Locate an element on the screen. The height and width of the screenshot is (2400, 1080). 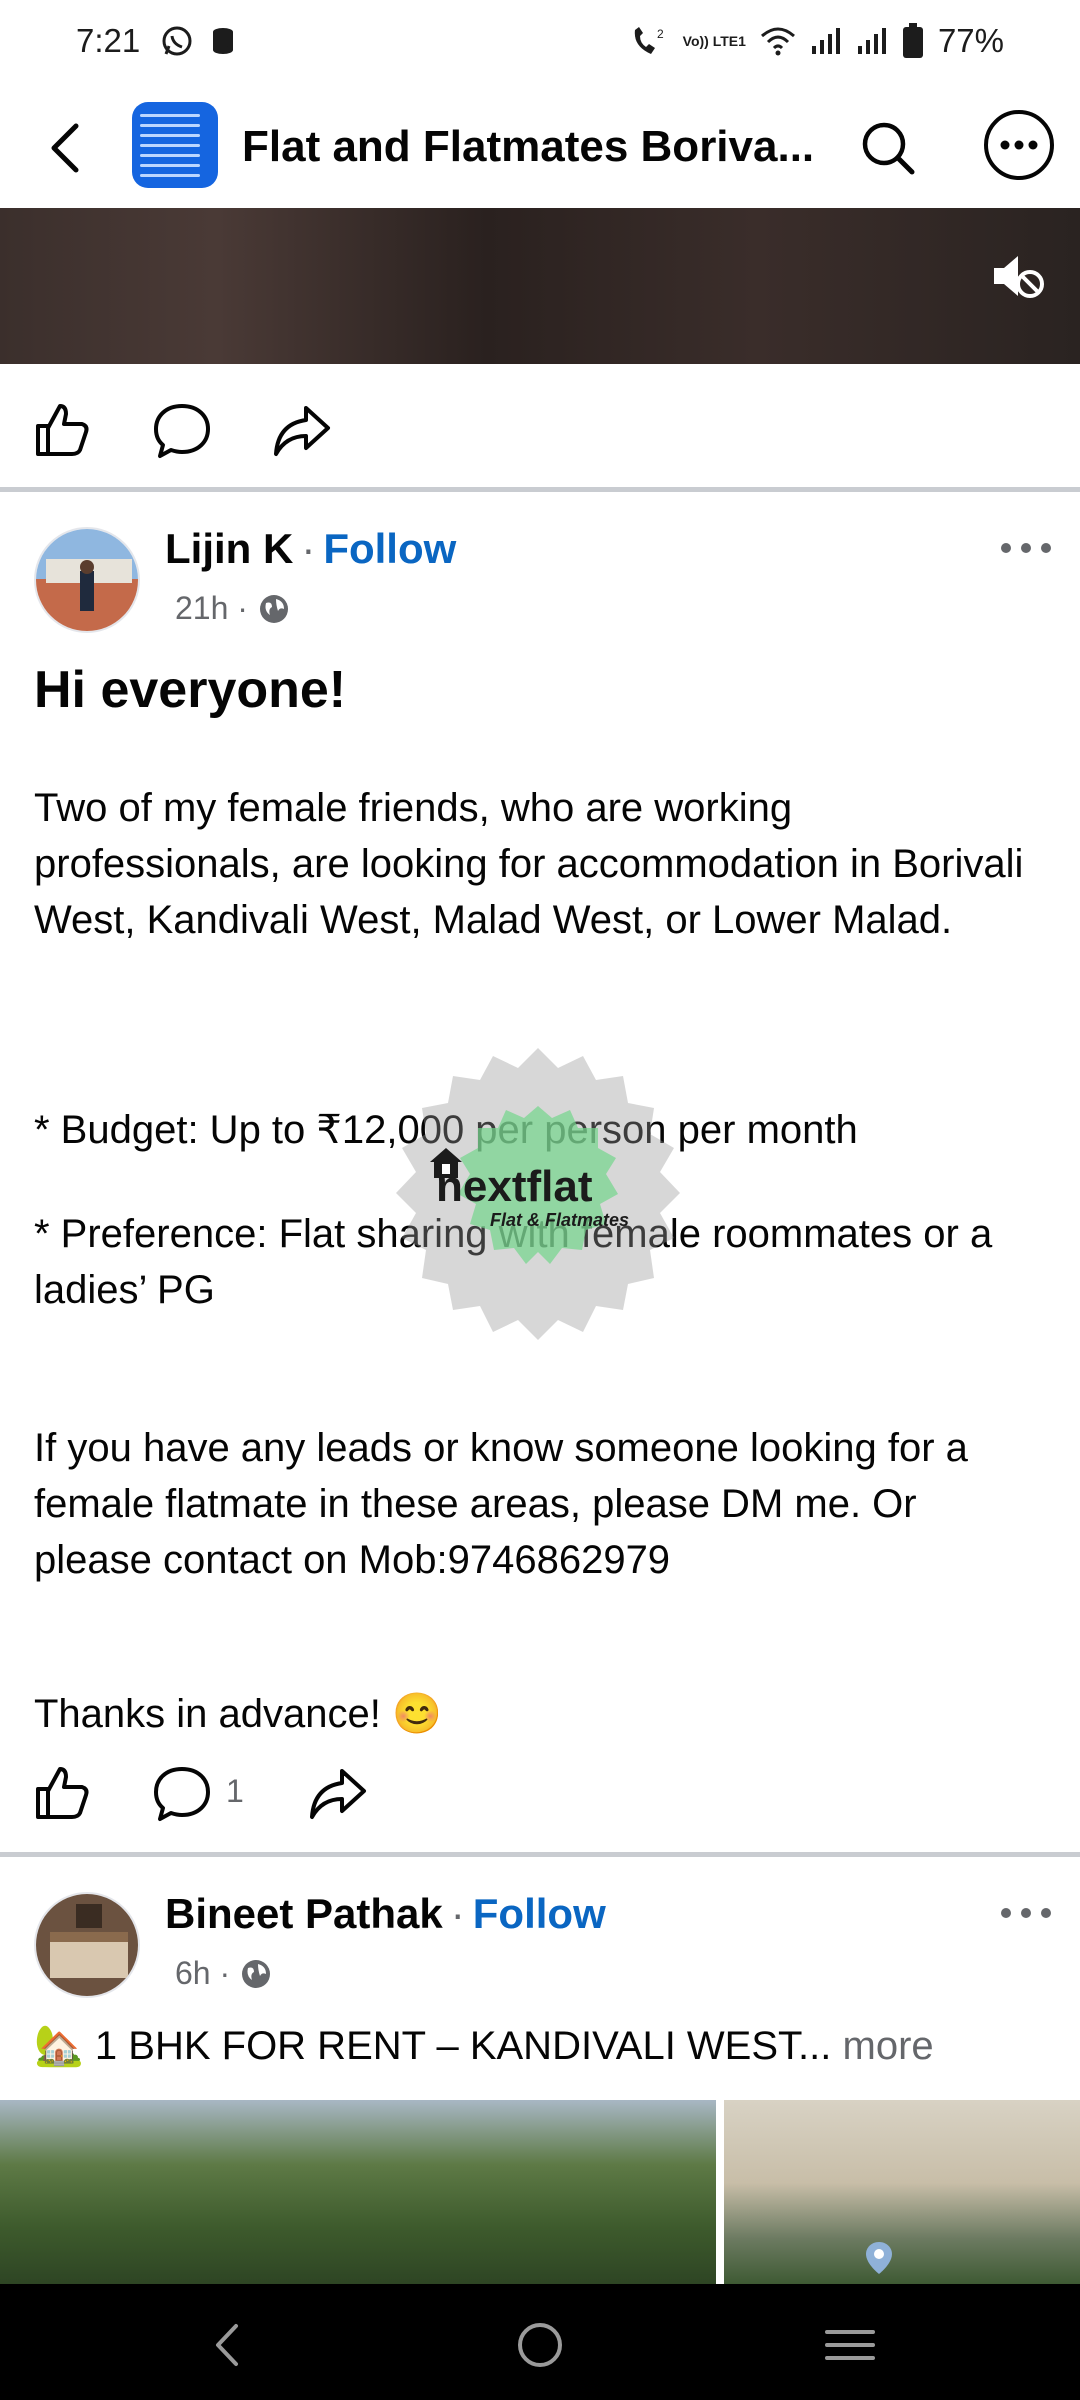
lte-label: Vo)) LTE1 is located at coordinates (714, 41).